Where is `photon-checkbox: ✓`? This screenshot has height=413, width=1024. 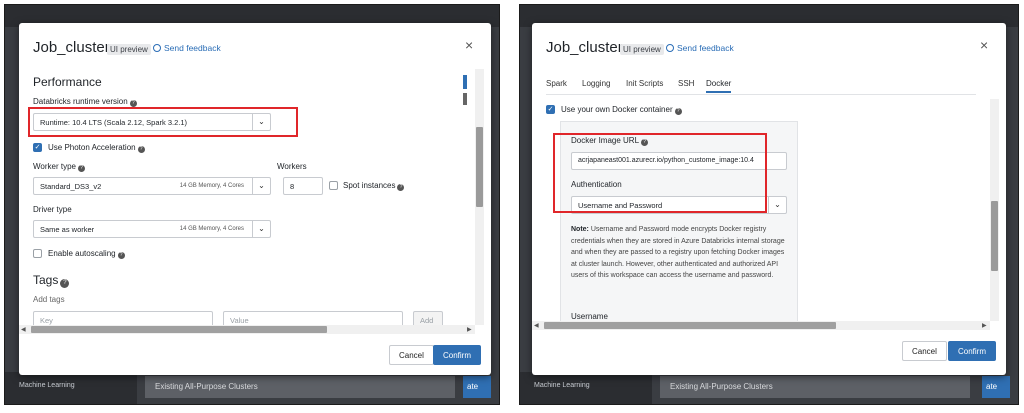 photon-checkbox: ✓ is located at coordinates (37, 147).